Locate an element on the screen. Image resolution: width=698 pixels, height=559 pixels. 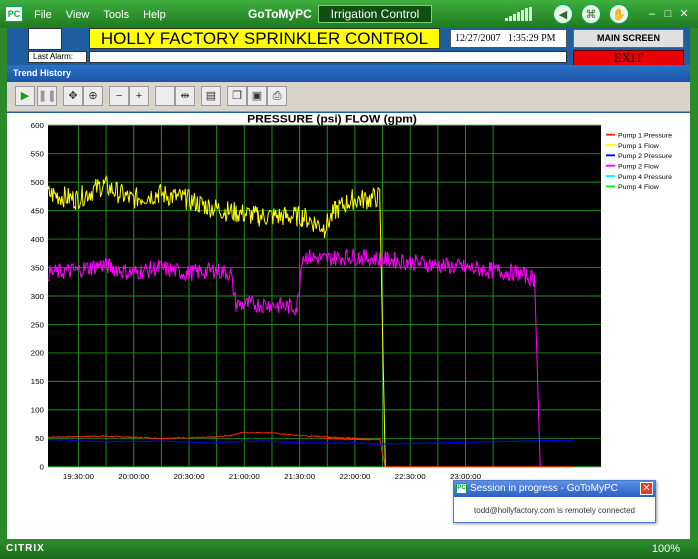
main-screen-button: MAIN SCREEN is located at coordinates (628, 38).